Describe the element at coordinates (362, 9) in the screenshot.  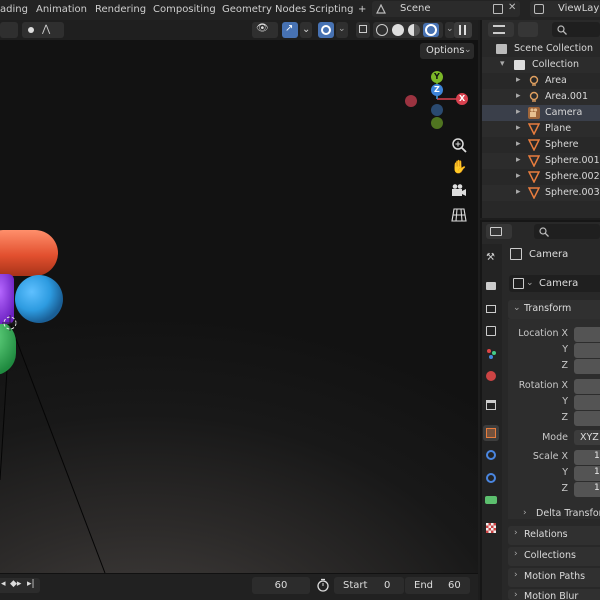
I see `add-workspace-button: +` at that location.